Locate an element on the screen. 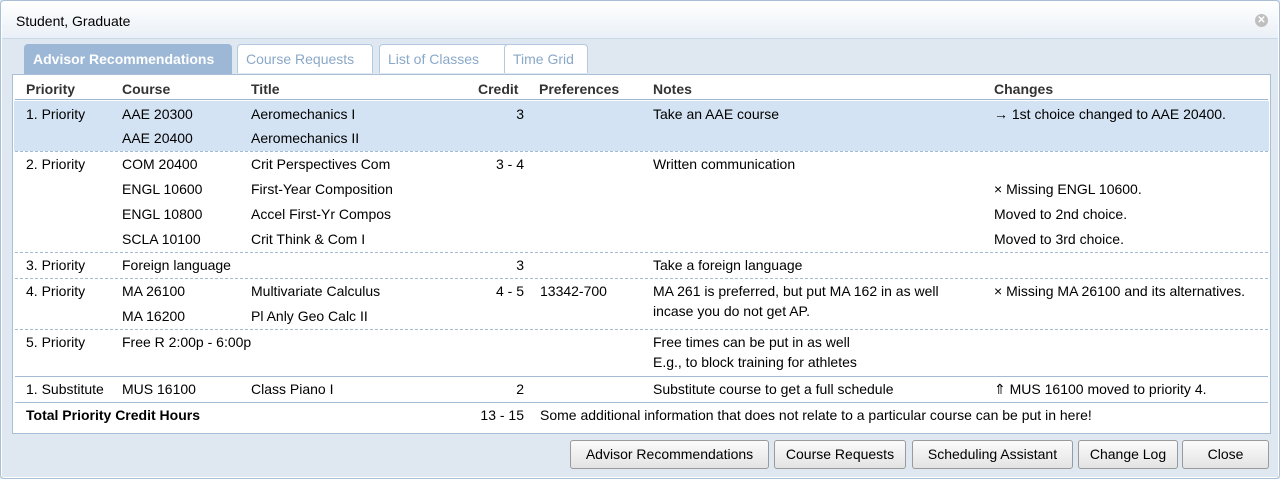 This screenshot has width=1280, height=479. header-course: Course is located at coordinates (146, 89).